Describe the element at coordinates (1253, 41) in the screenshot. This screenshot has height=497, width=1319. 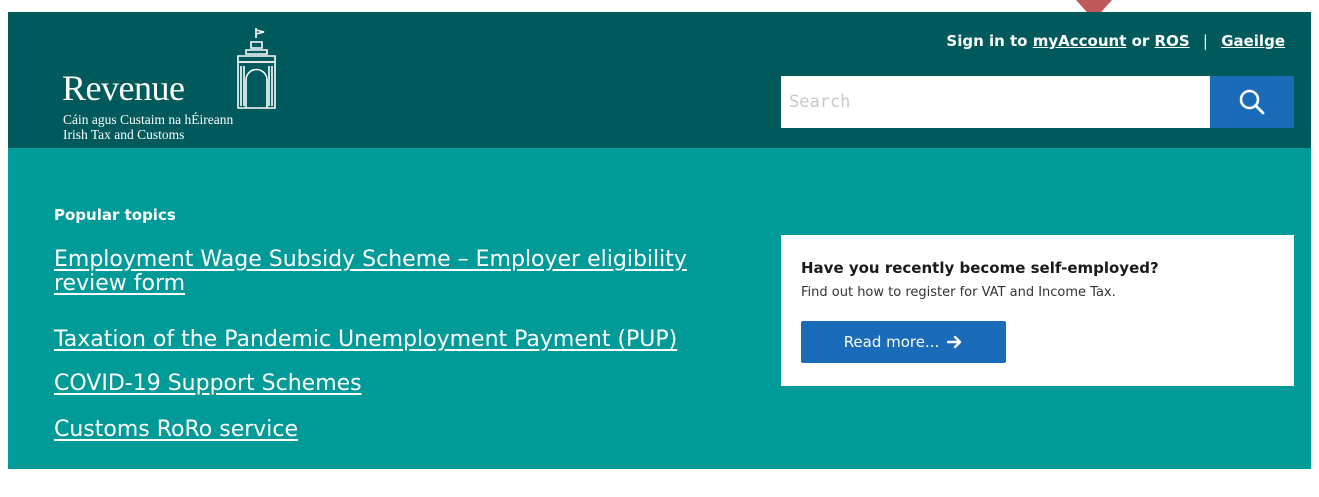
I see `gaeilge-link: Gaeilge` at that location.